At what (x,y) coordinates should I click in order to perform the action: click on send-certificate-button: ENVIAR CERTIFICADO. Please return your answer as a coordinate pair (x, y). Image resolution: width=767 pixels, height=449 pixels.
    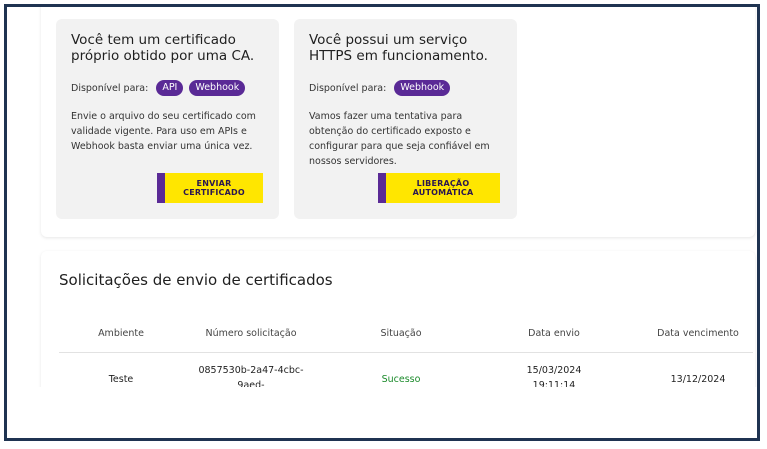
    Looking at the image, I should click on (210, 188).